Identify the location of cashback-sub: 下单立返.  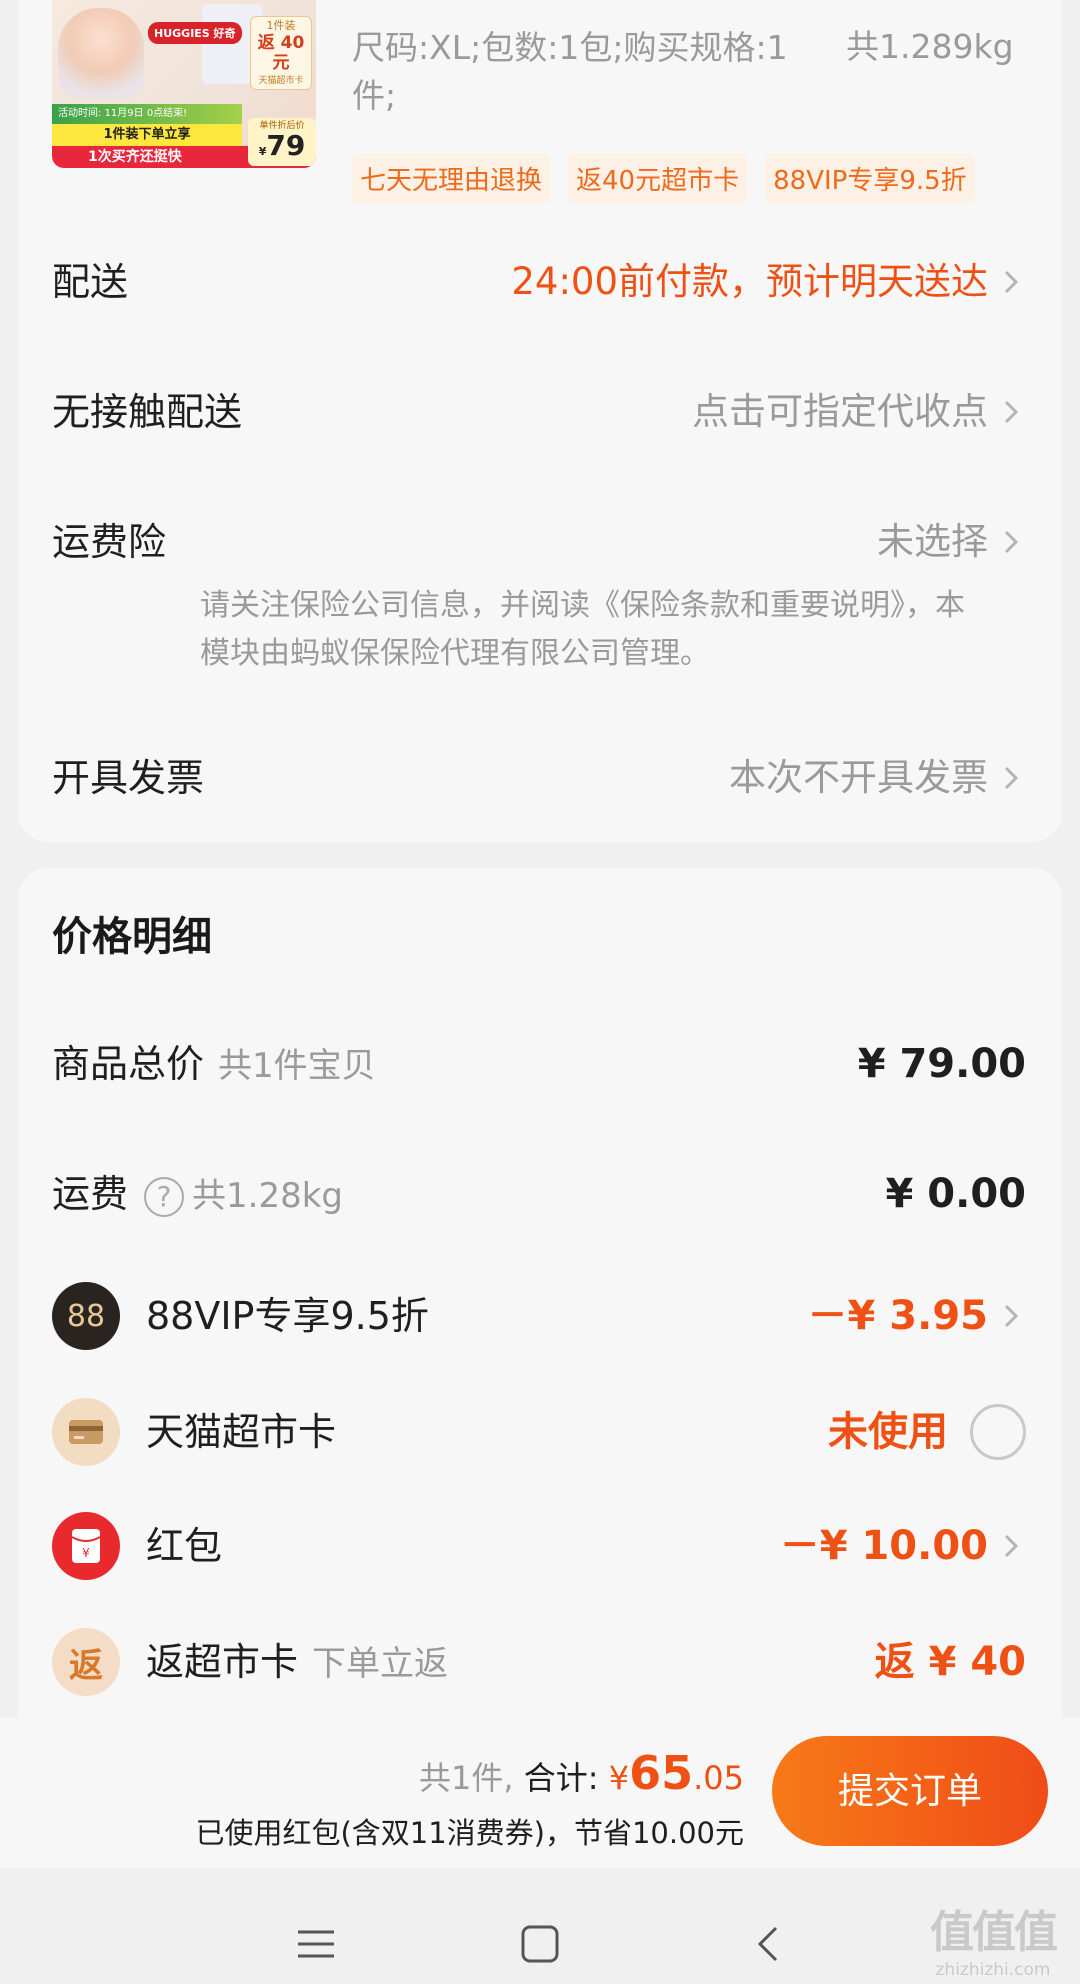
(380, 1664).